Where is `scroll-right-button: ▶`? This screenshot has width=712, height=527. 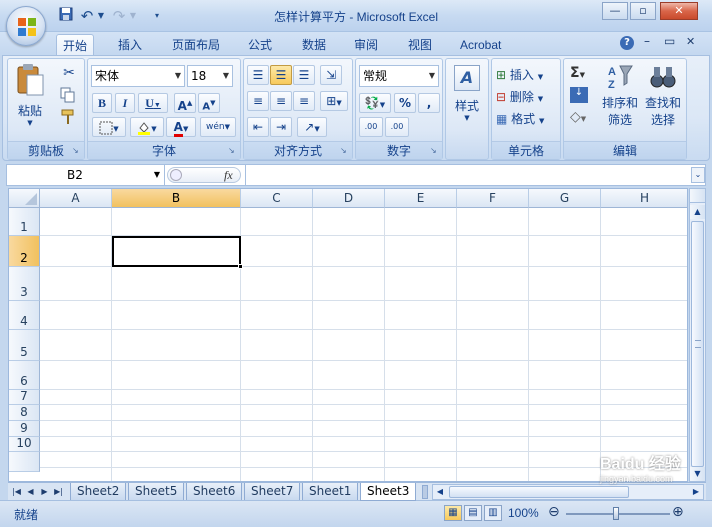
scroll-right-button: ▶ is located at coordinates (696, 492).